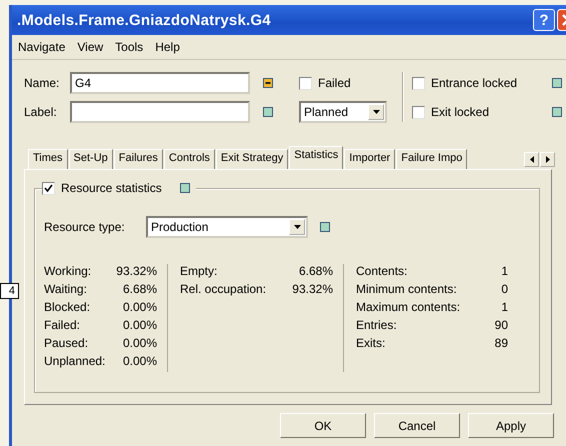  Describe the element at coordinates (48, 188) in the screenshot. I see `resource-statistics-checkbox` at that location.